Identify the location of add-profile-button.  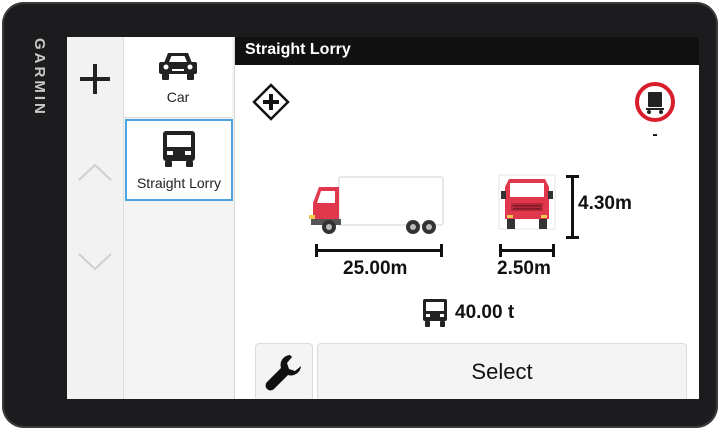
(95, 79).